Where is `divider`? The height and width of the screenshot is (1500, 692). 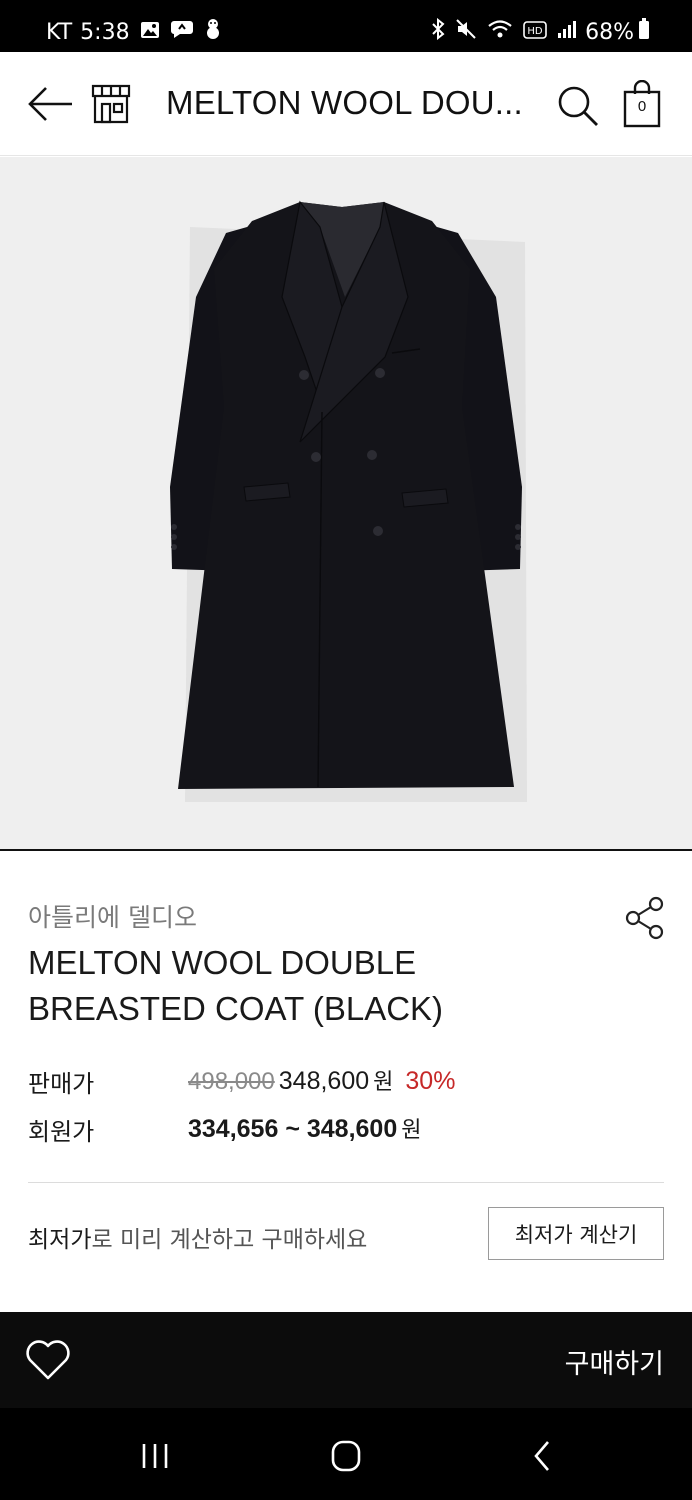 divider is located at coordinates (346, 1182).